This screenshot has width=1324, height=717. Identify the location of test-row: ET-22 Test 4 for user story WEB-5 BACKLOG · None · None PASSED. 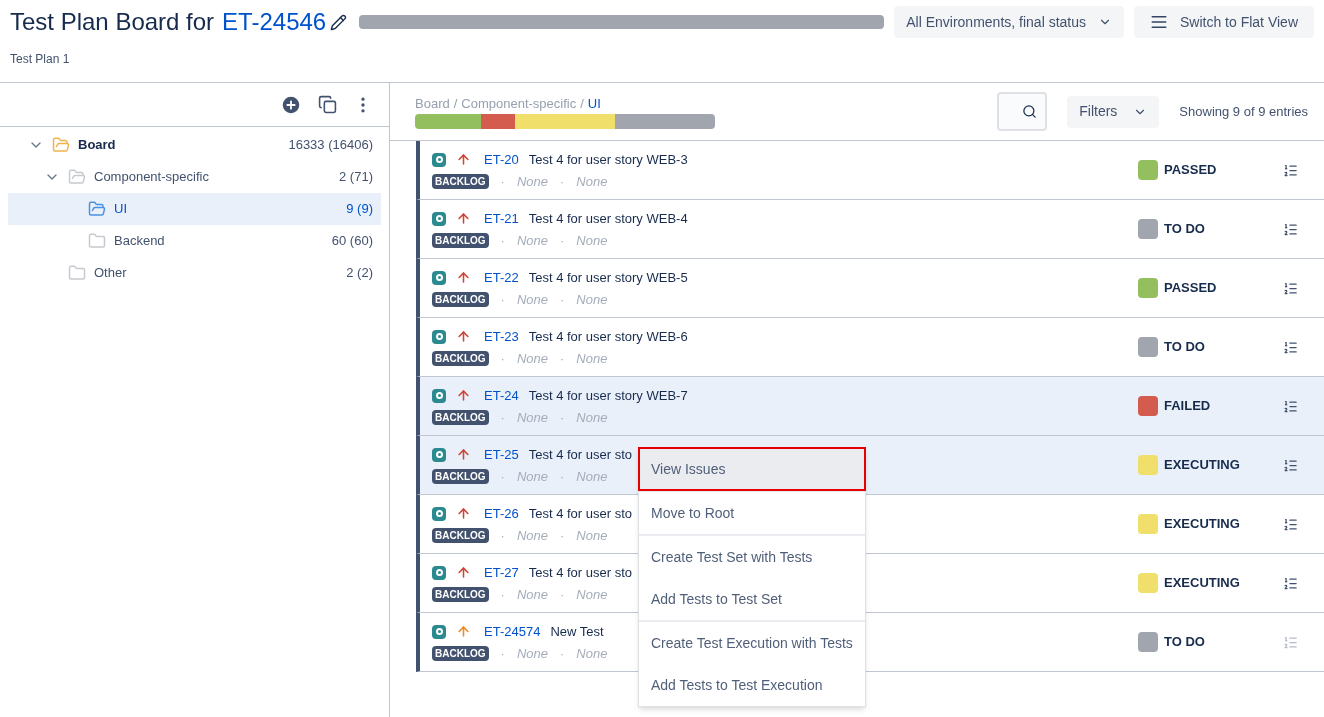
(870, 288).